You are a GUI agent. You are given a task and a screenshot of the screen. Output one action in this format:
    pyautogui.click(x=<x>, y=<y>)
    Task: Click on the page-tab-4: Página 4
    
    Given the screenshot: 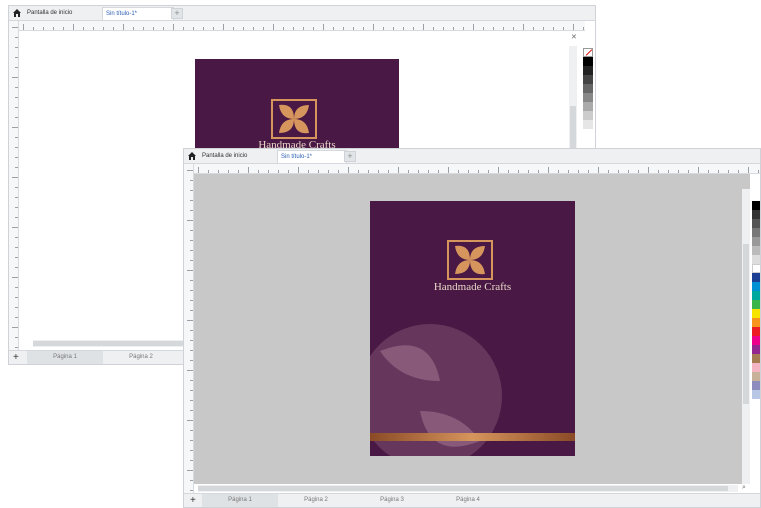 What is the action you would take?
    pyautogui.click(x=468, y=500)
    